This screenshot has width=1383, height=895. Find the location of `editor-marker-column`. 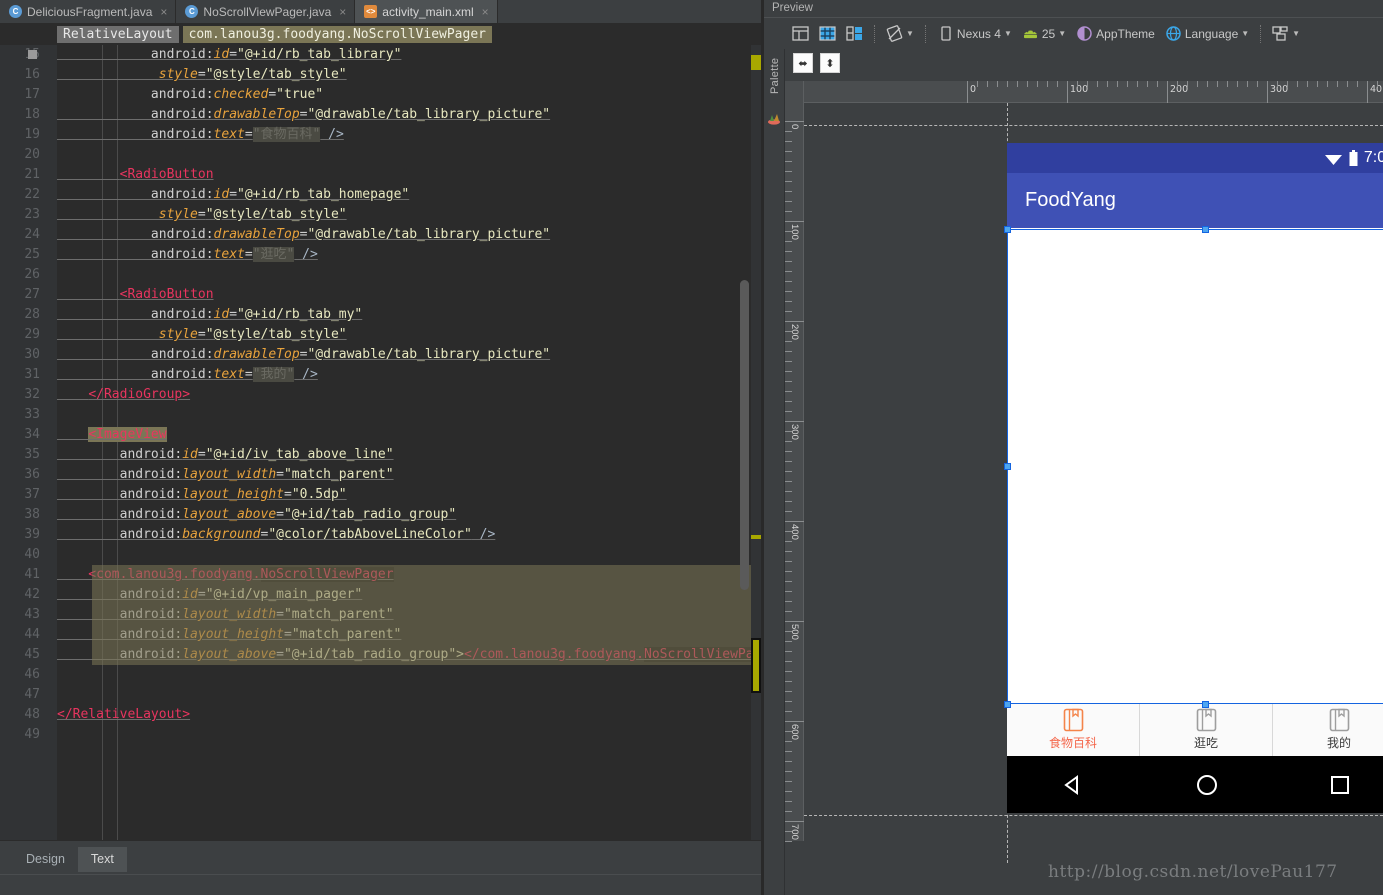

editor-marker-column is located at coordinates (756, 442).